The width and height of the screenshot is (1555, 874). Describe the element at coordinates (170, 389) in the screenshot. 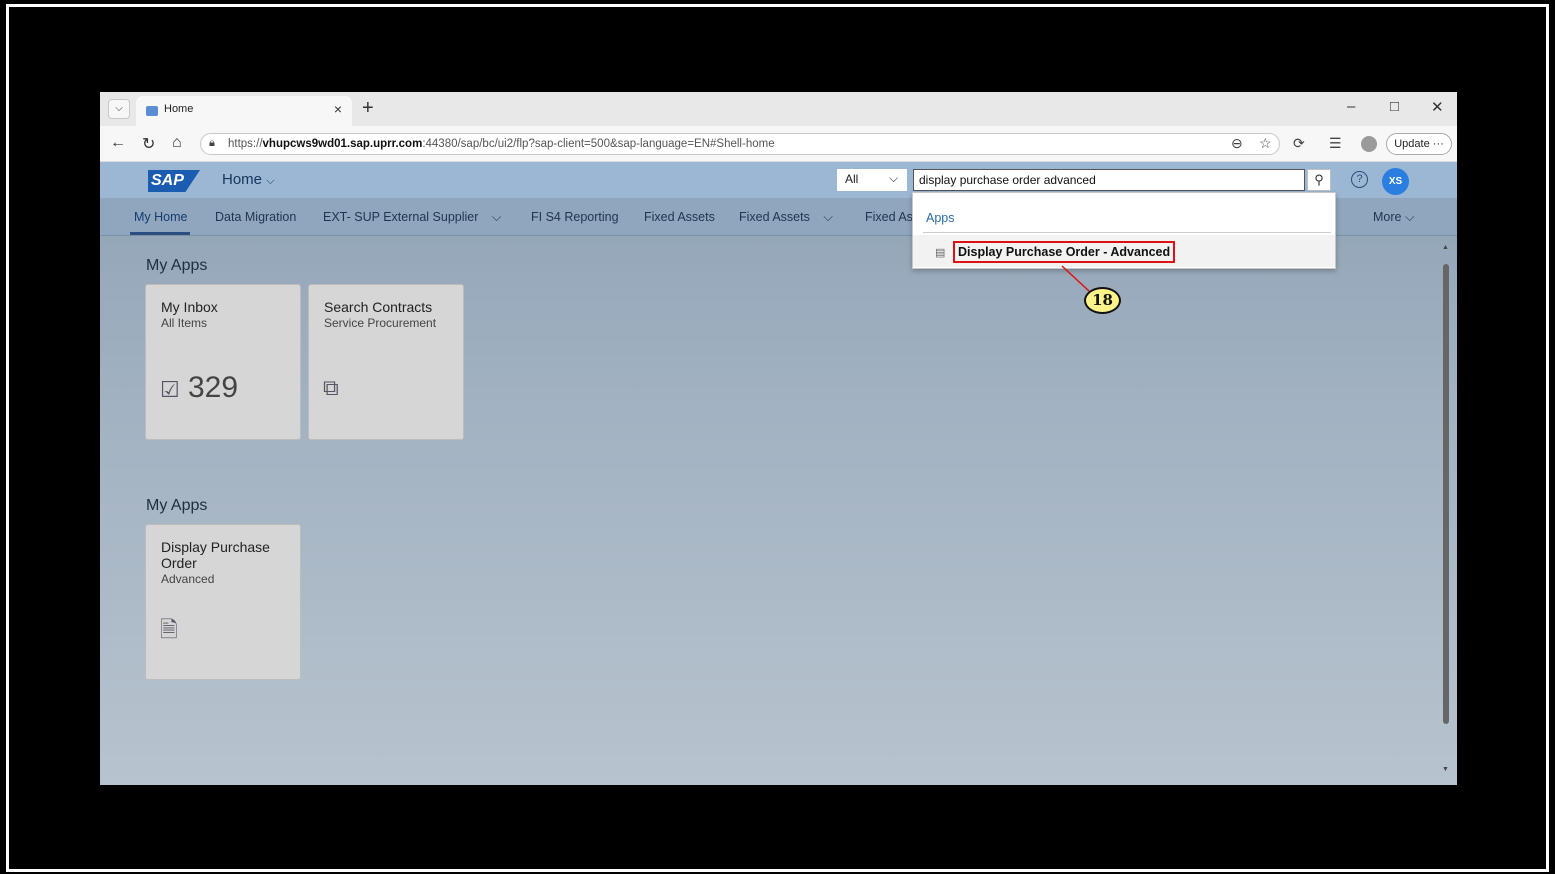

I see `inbox-check-icon: ☑` at that location.